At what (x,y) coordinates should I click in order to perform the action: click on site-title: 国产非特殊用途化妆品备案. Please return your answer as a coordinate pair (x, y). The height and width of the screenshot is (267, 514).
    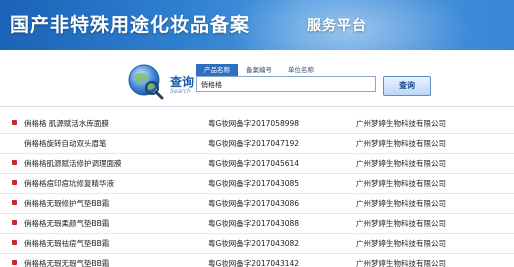
    Looking at the image, I should click on (130, 25).